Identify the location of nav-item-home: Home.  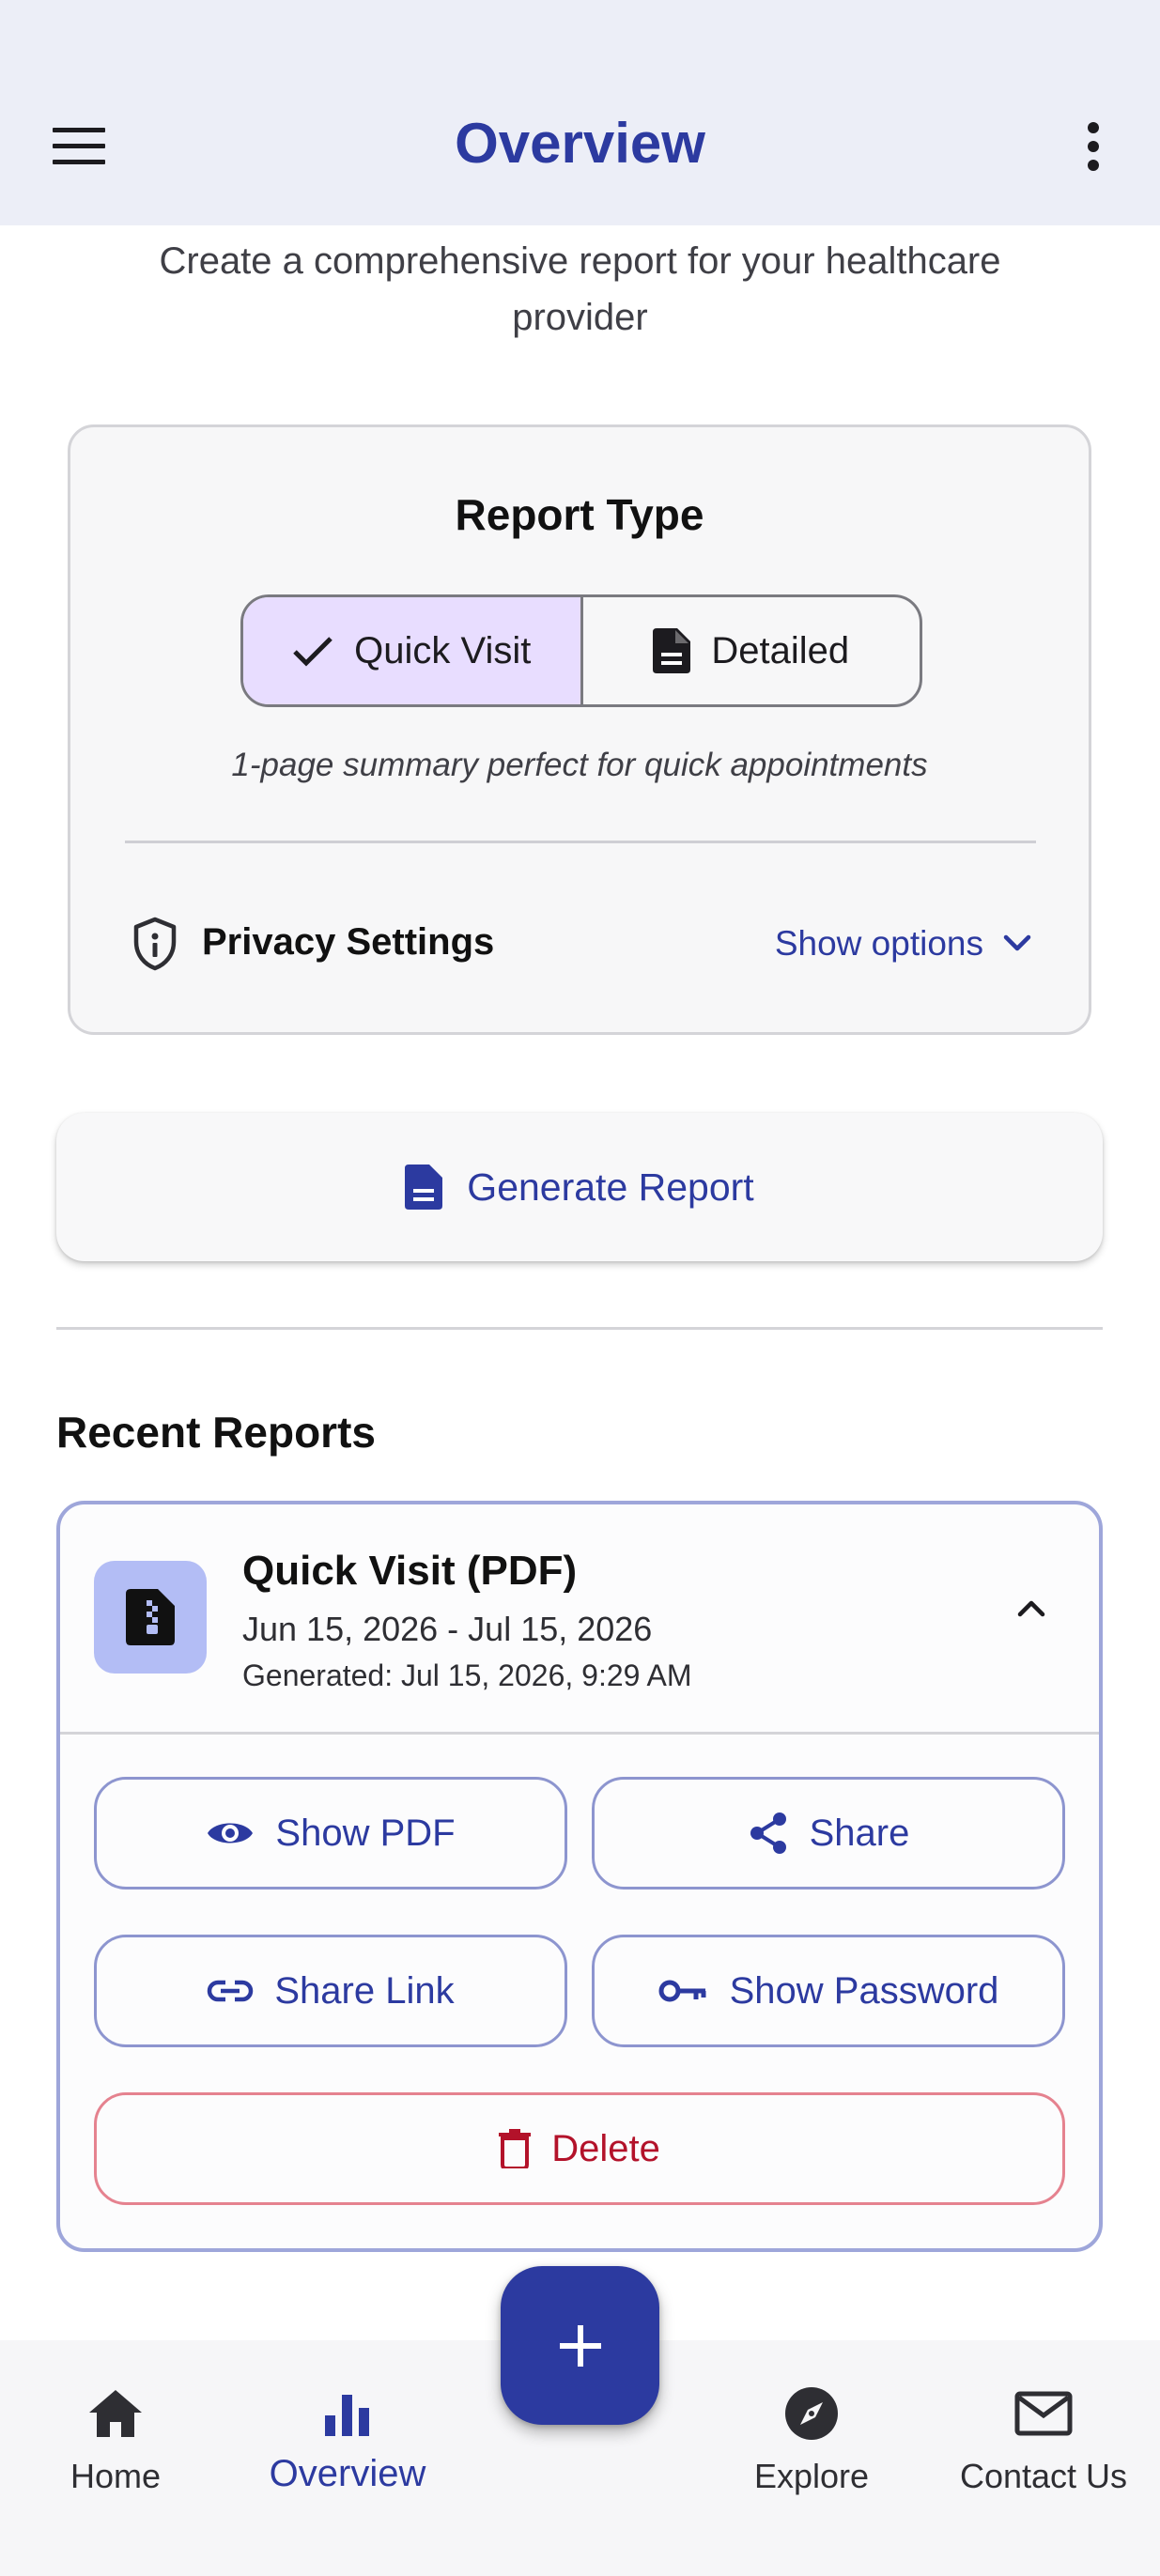
(115, 2458).